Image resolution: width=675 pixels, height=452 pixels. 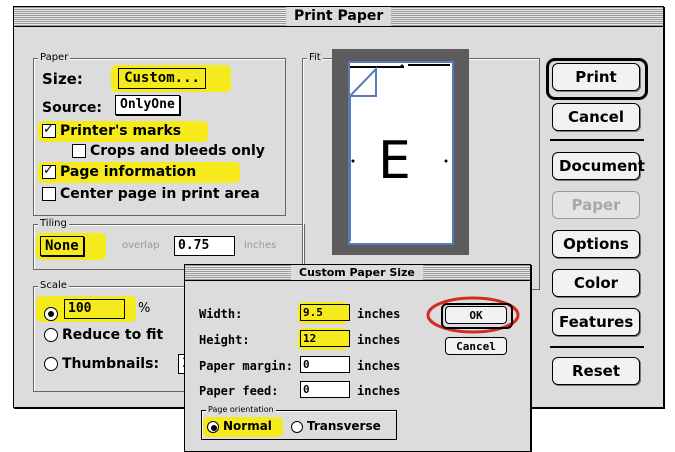 I want to click on reduce-to-fit-radio: Reduce to fit, so click(x=103, y=335).